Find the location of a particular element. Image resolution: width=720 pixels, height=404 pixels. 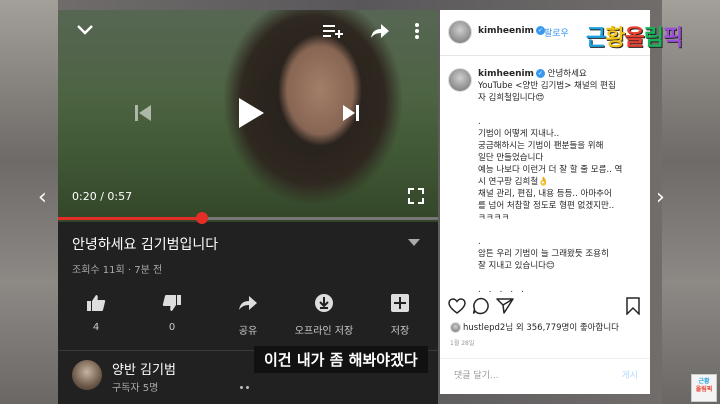

channel-logo: 근황올림픽 is located at coordinates (634, 36).